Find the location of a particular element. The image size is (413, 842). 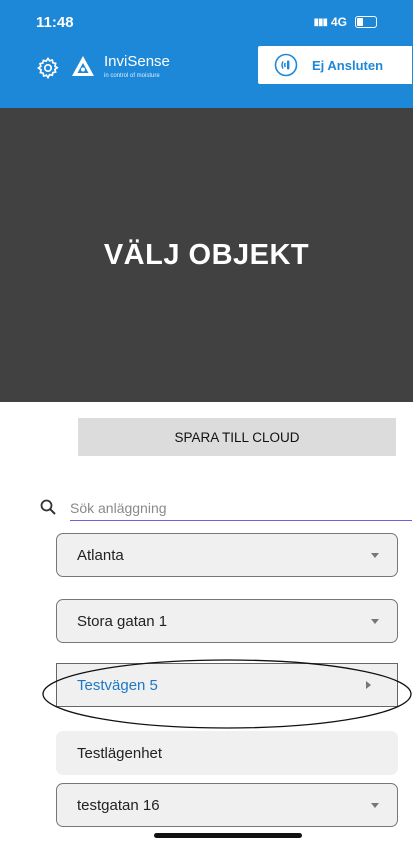

search-input is located at coordinates (241, 508).